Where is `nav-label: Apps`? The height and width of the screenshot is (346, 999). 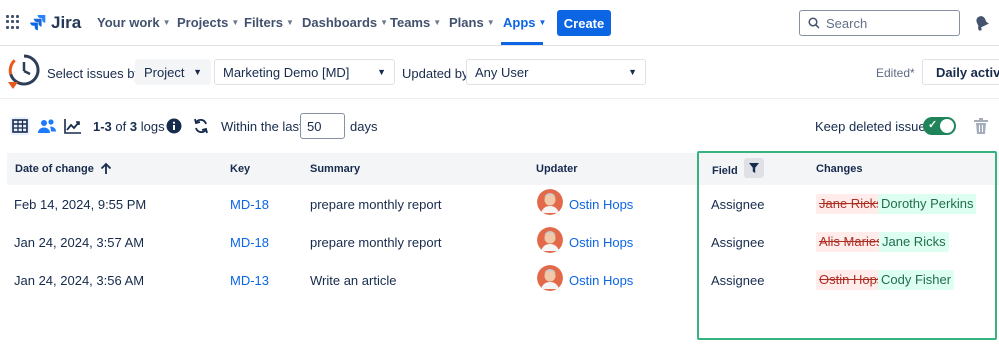 nav-label: Apps is located at coordinates (519, 22).